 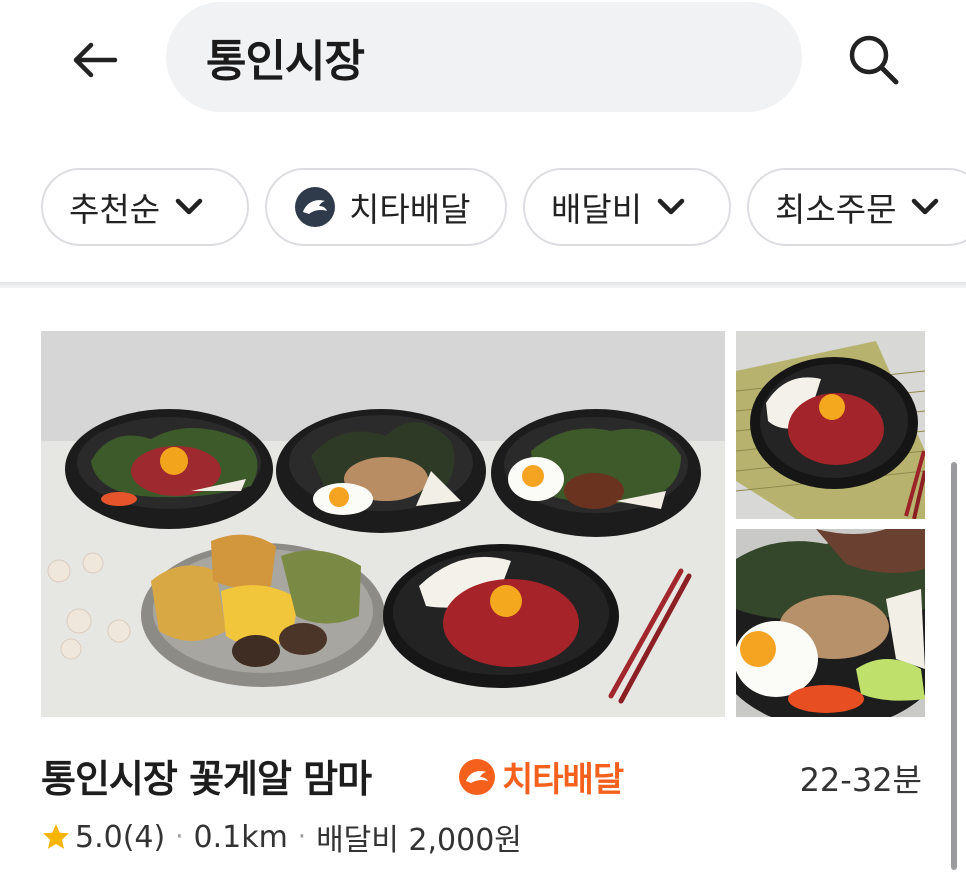 I want to click on filter-delivery-fee-chip: 배달비, so click(x=627, y=207).